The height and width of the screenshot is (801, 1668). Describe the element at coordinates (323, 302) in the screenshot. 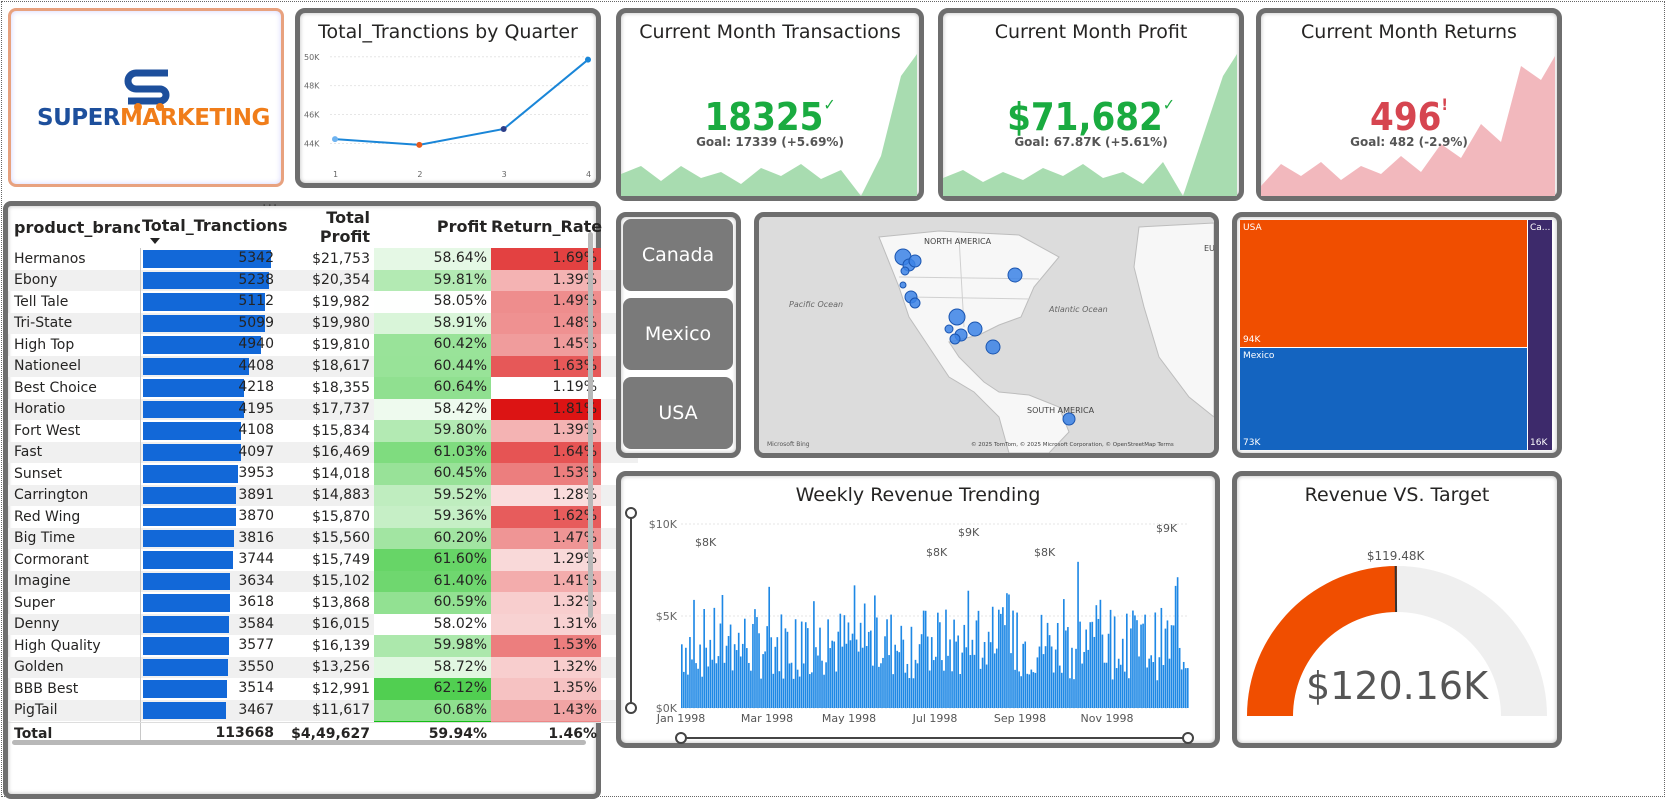

I see `table-row: Tell Tale 5112 $19,982 58.05% 1.49%` at that location.